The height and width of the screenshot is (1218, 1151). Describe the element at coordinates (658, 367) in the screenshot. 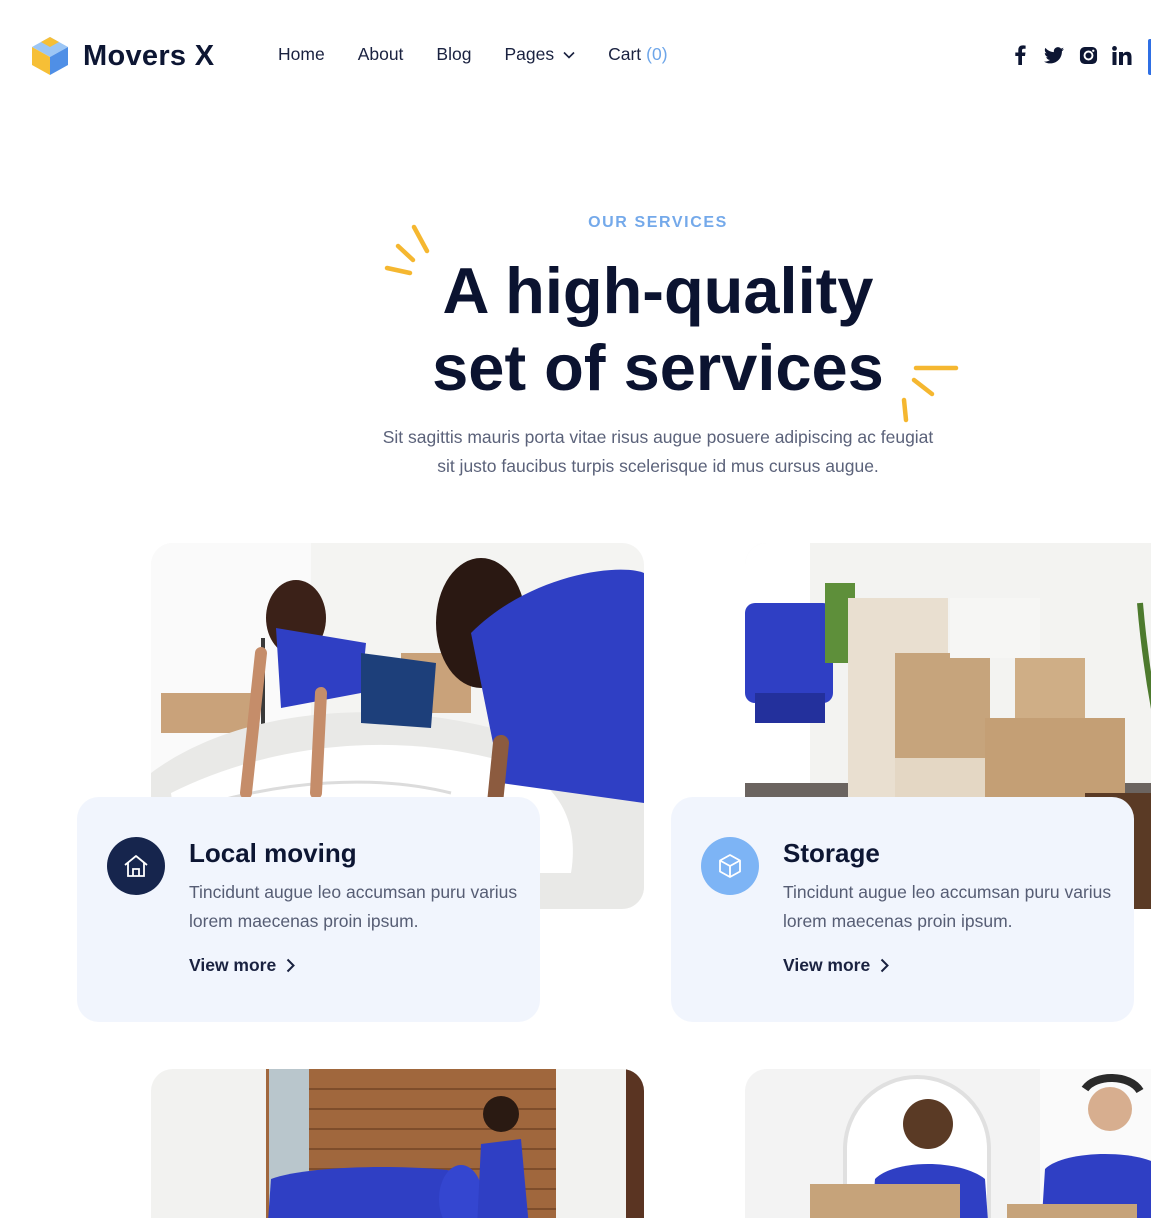

I see `headline-line-2: set of services` at that location.